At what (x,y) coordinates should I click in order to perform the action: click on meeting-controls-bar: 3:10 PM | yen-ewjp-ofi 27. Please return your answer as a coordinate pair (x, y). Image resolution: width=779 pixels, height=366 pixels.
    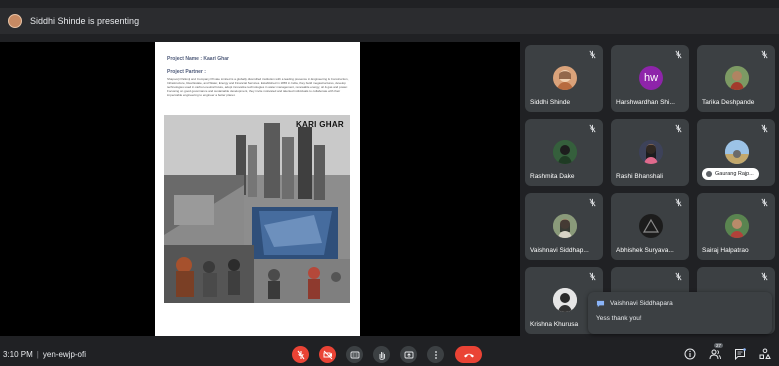
    Looking at the image, I should click on (389, 354).